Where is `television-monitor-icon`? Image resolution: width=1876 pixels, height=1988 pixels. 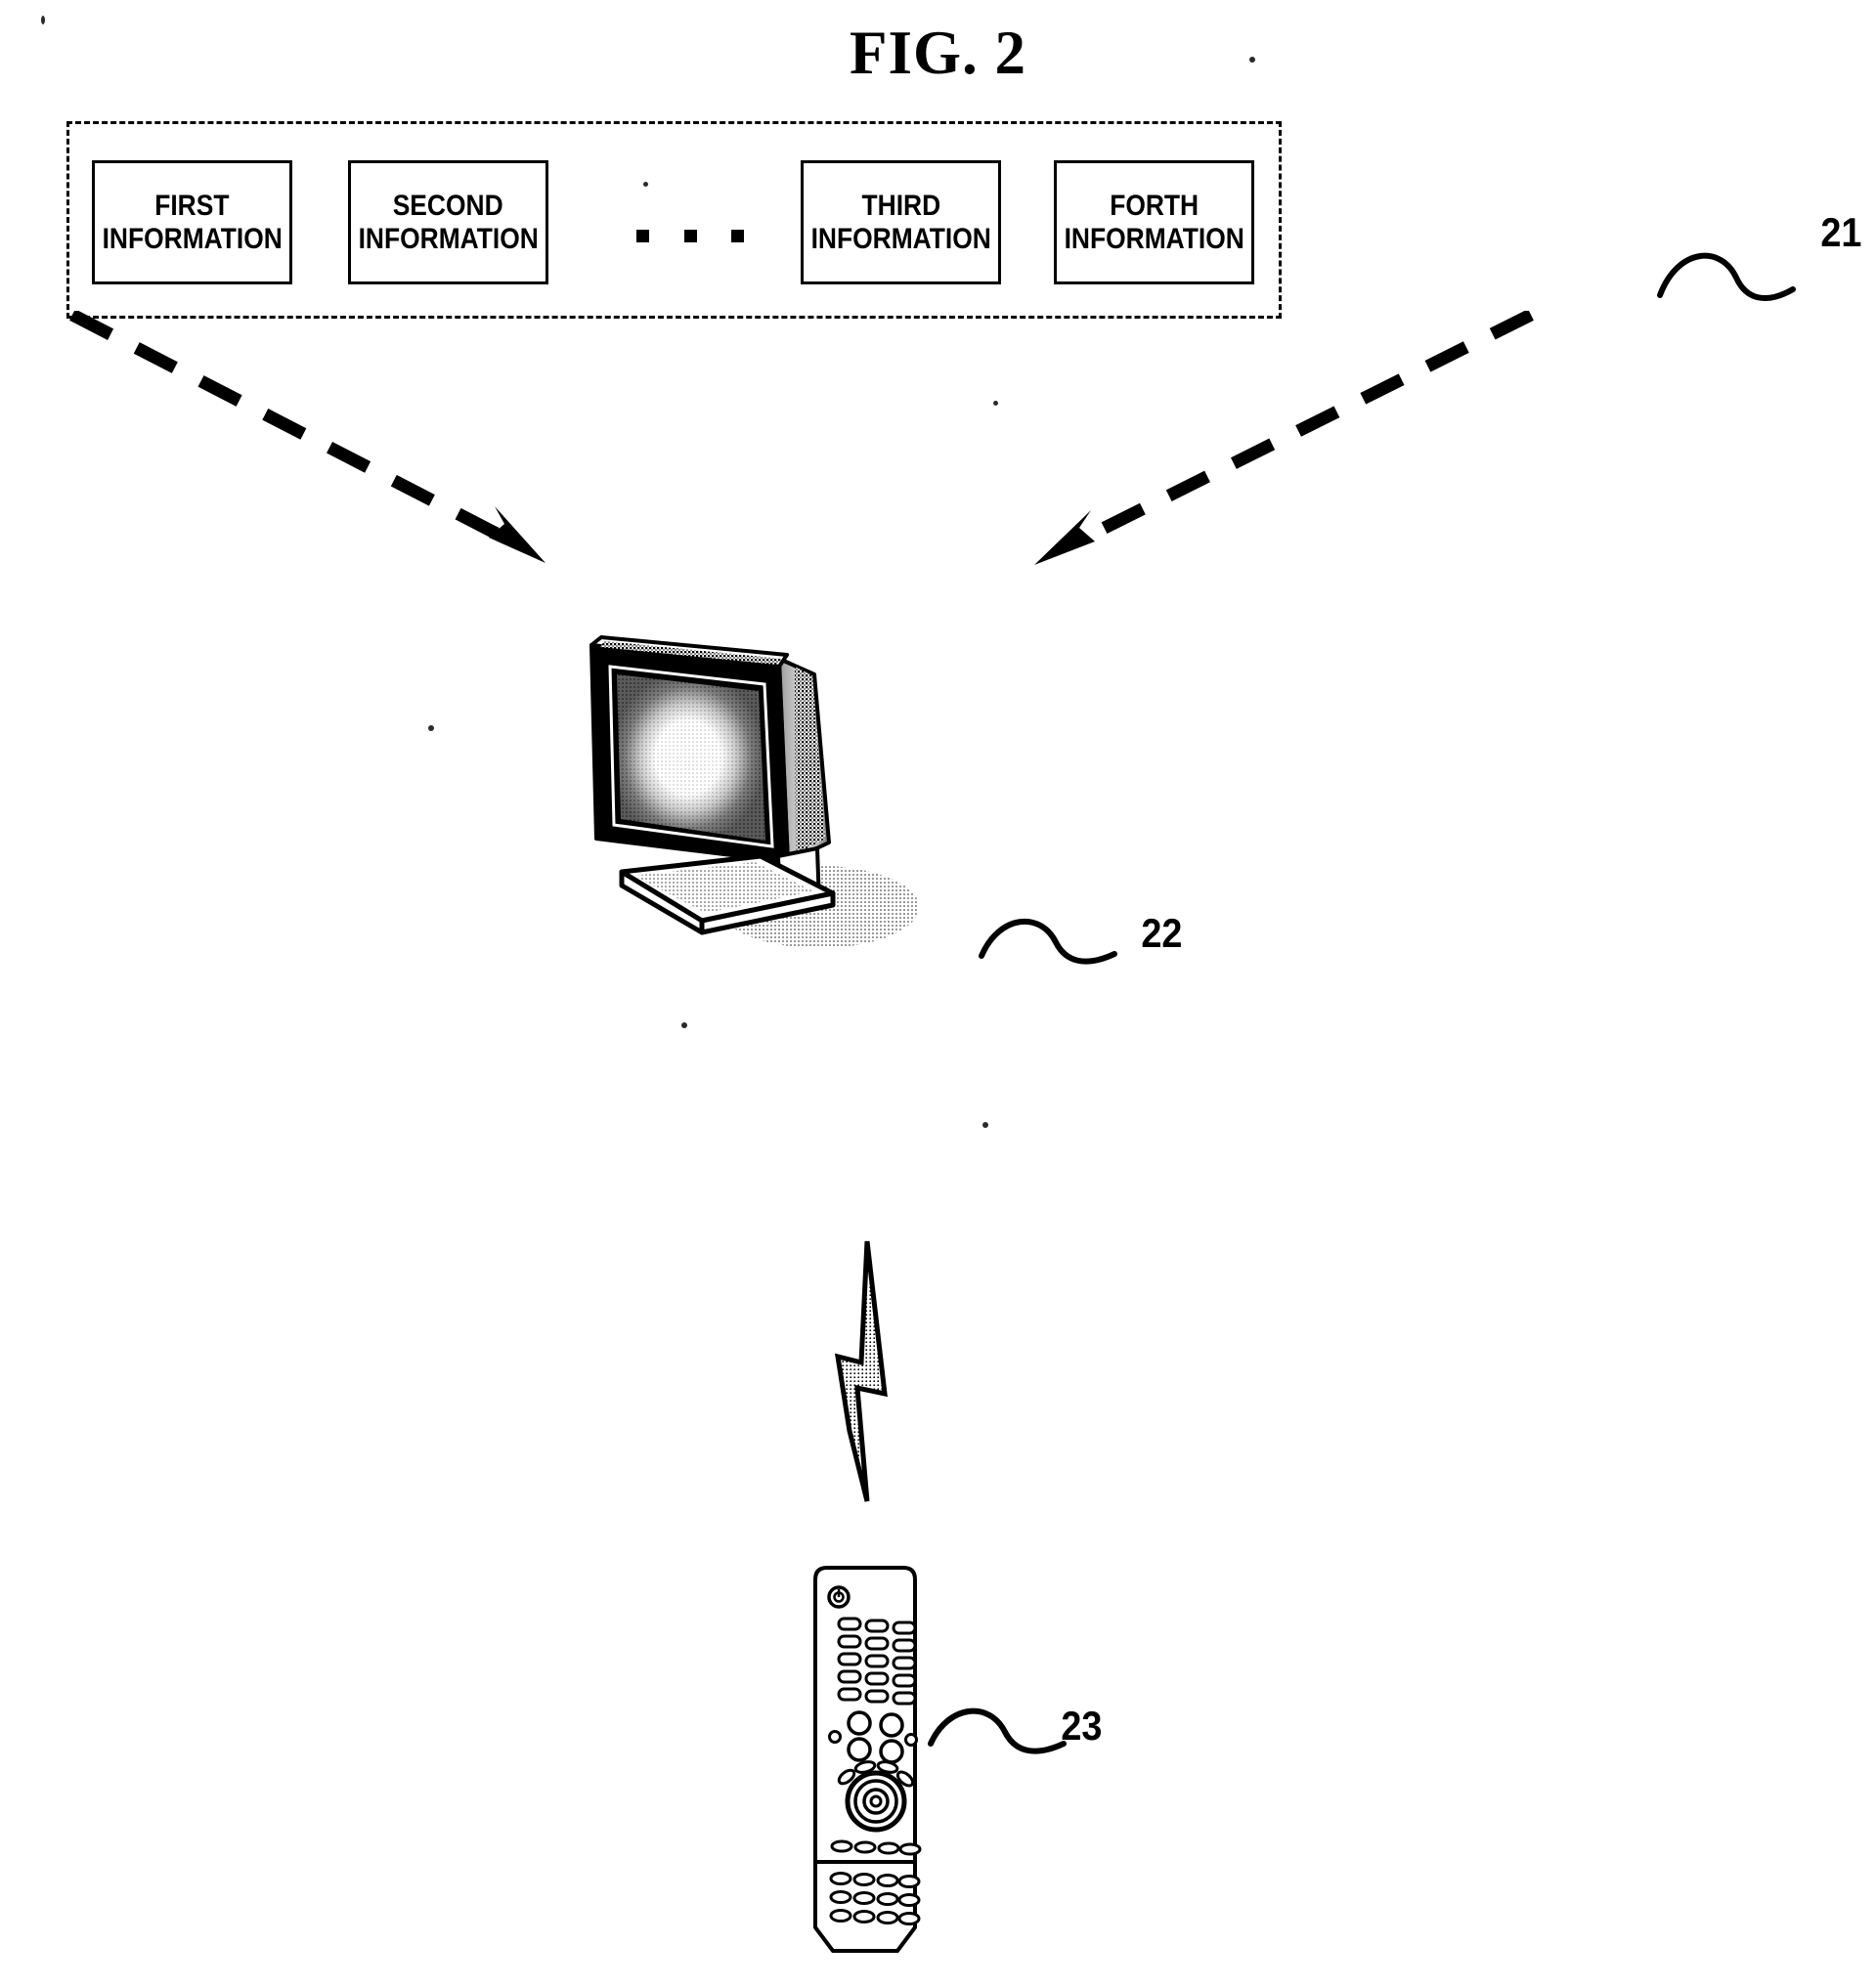
television-monitor-icon is located at coordinates (754, 791).